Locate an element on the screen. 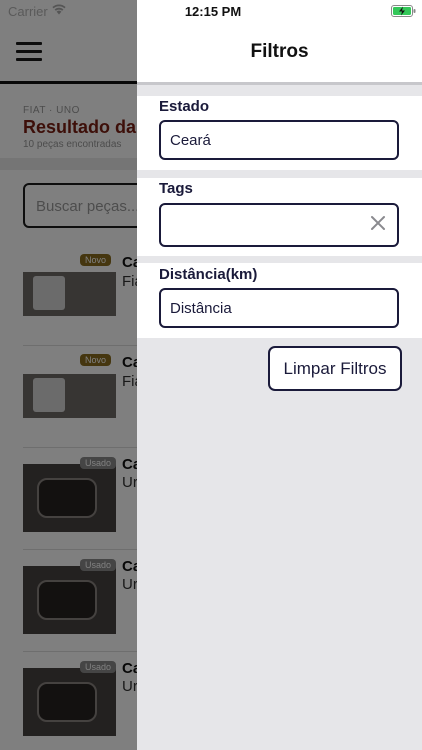 This screenshot has height=750, width=422. tags-field is located at coordinates (279, 225).